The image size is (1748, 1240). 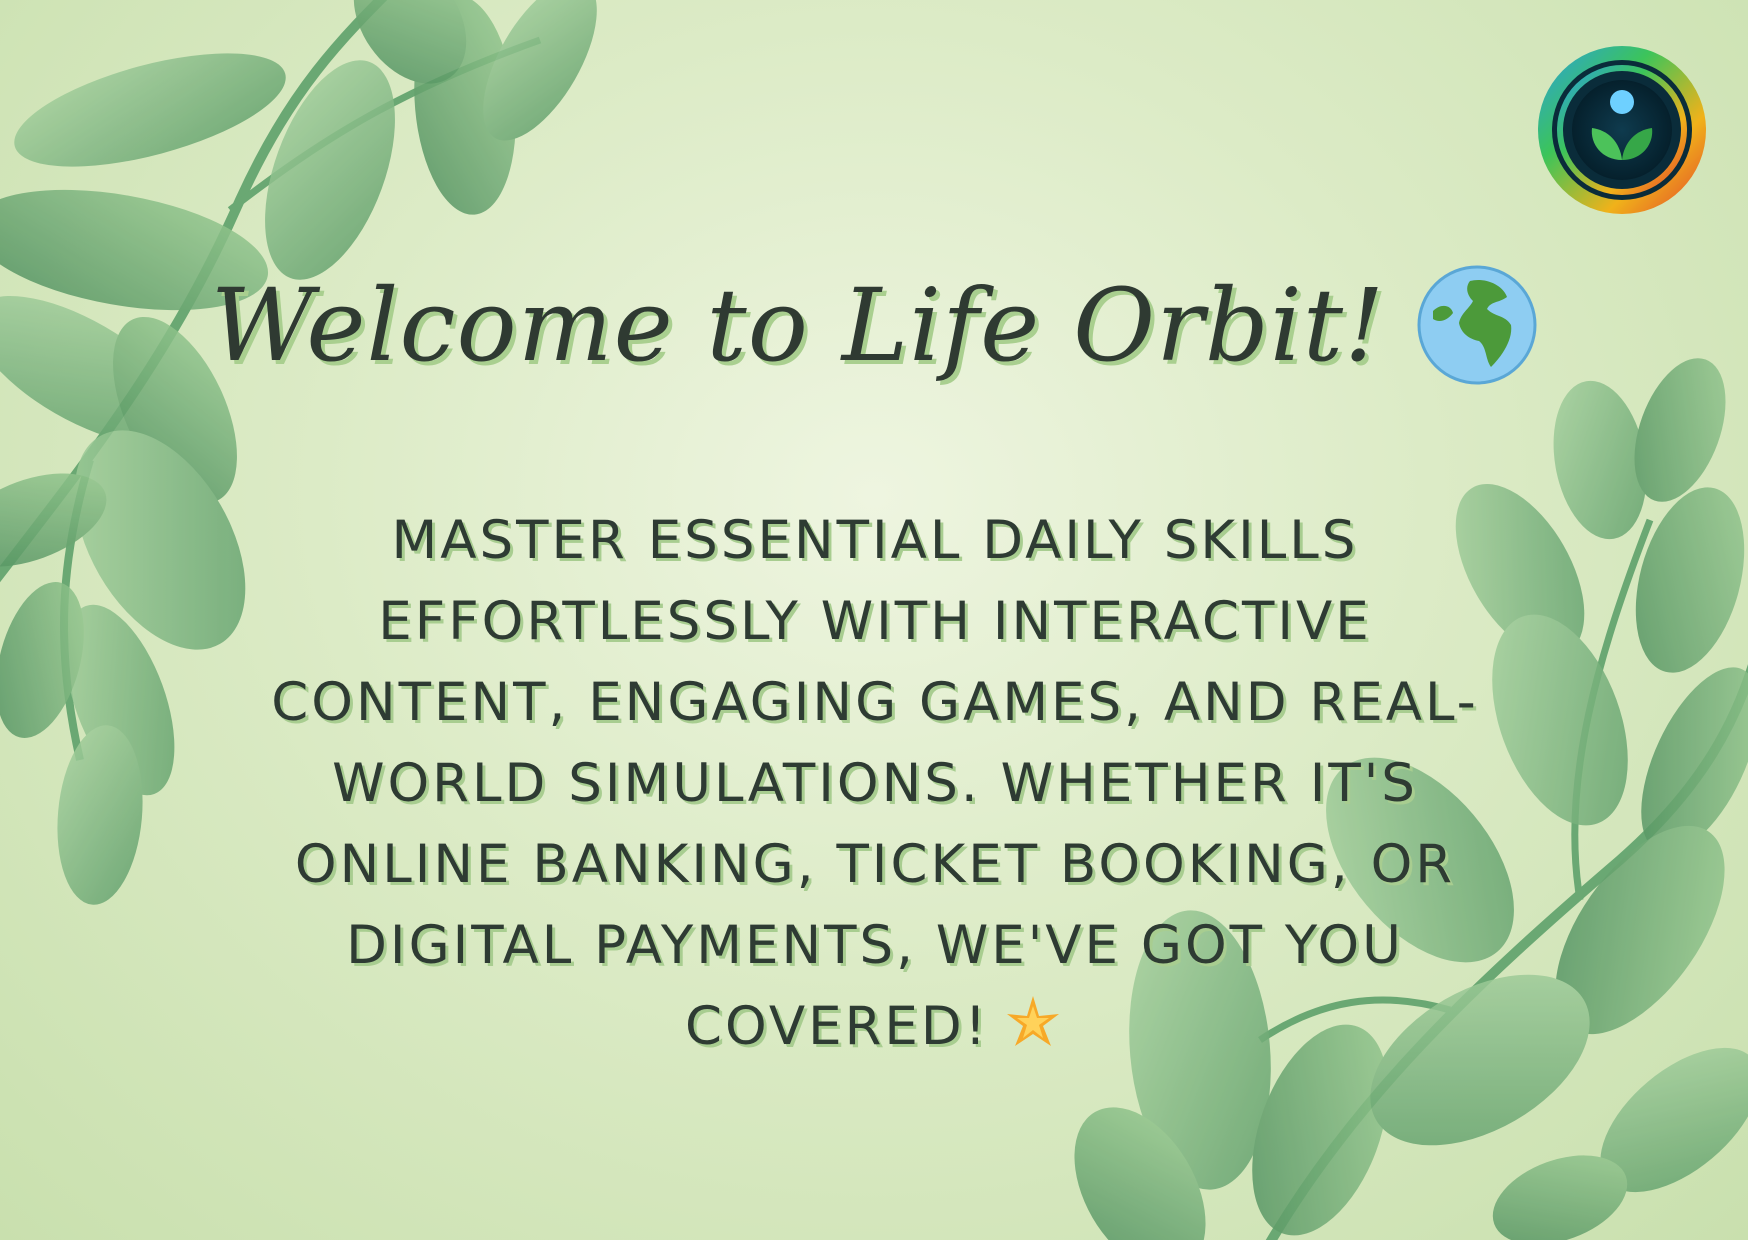 I want to click on life-orbit-logo-icon, so click(x=1622, y=130).